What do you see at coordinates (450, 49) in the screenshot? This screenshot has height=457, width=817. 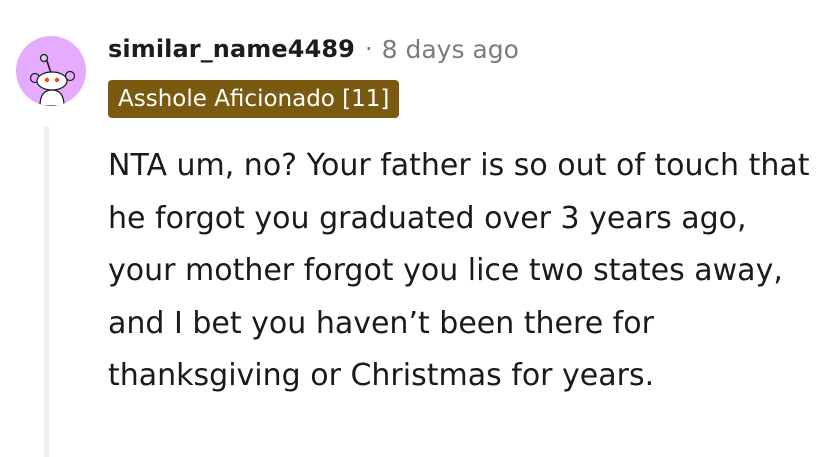 I see `timestamp-link: 8 days ago` at bounding box center [450, 49].